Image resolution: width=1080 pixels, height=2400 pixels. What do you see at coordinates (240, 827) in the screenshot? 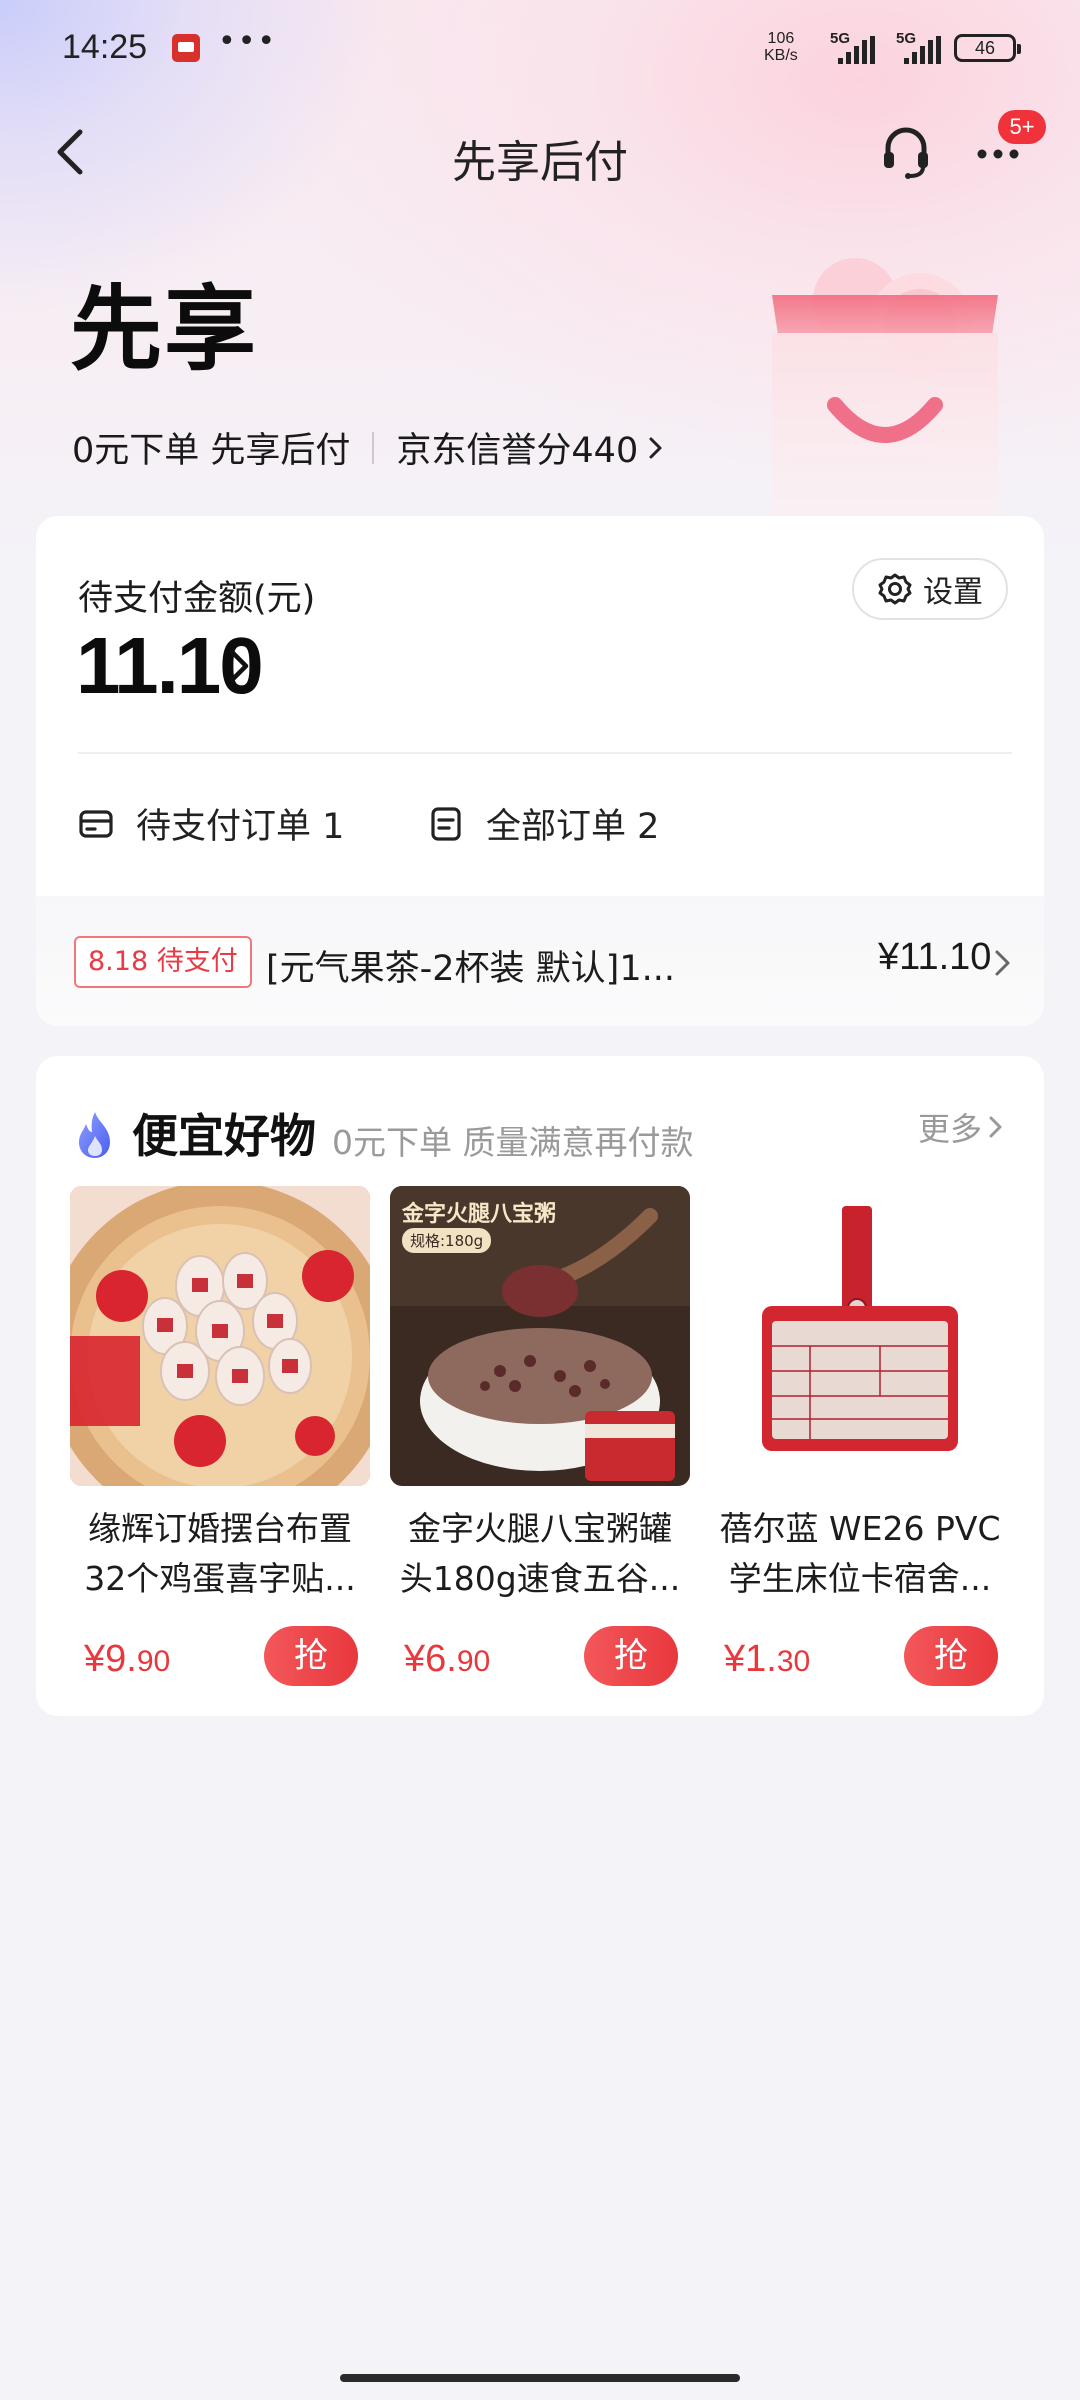
I see `pending-orders-label: 待支付订单 1` at bounding box center [240, 827].